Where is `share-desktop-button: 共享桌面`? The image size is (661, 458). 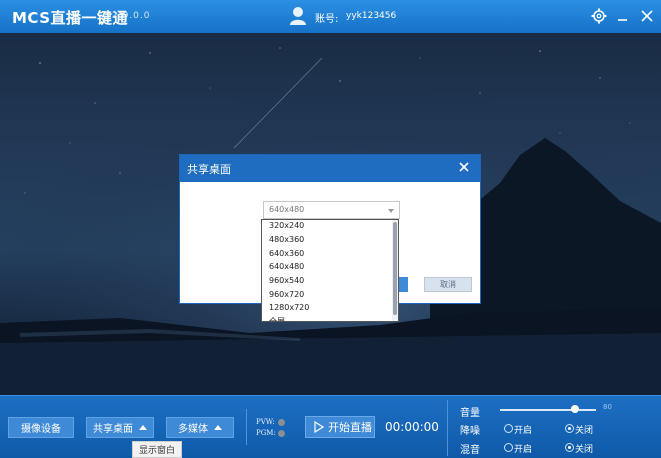 share-desktop-button: 共享桌面 is located at coordinates (120, 427).